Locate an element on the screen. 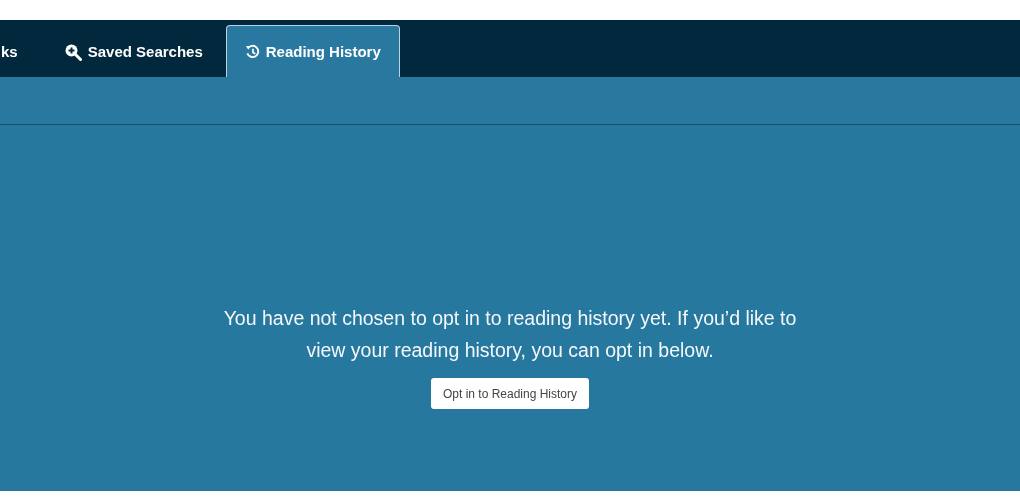 The width and height of the screenshot is (1020, 498). empty-state-message: You have not chosen to opt in to reading history yet. If you’d like to view your reading history, you can opt in below. is located at coordinates (510, 334).